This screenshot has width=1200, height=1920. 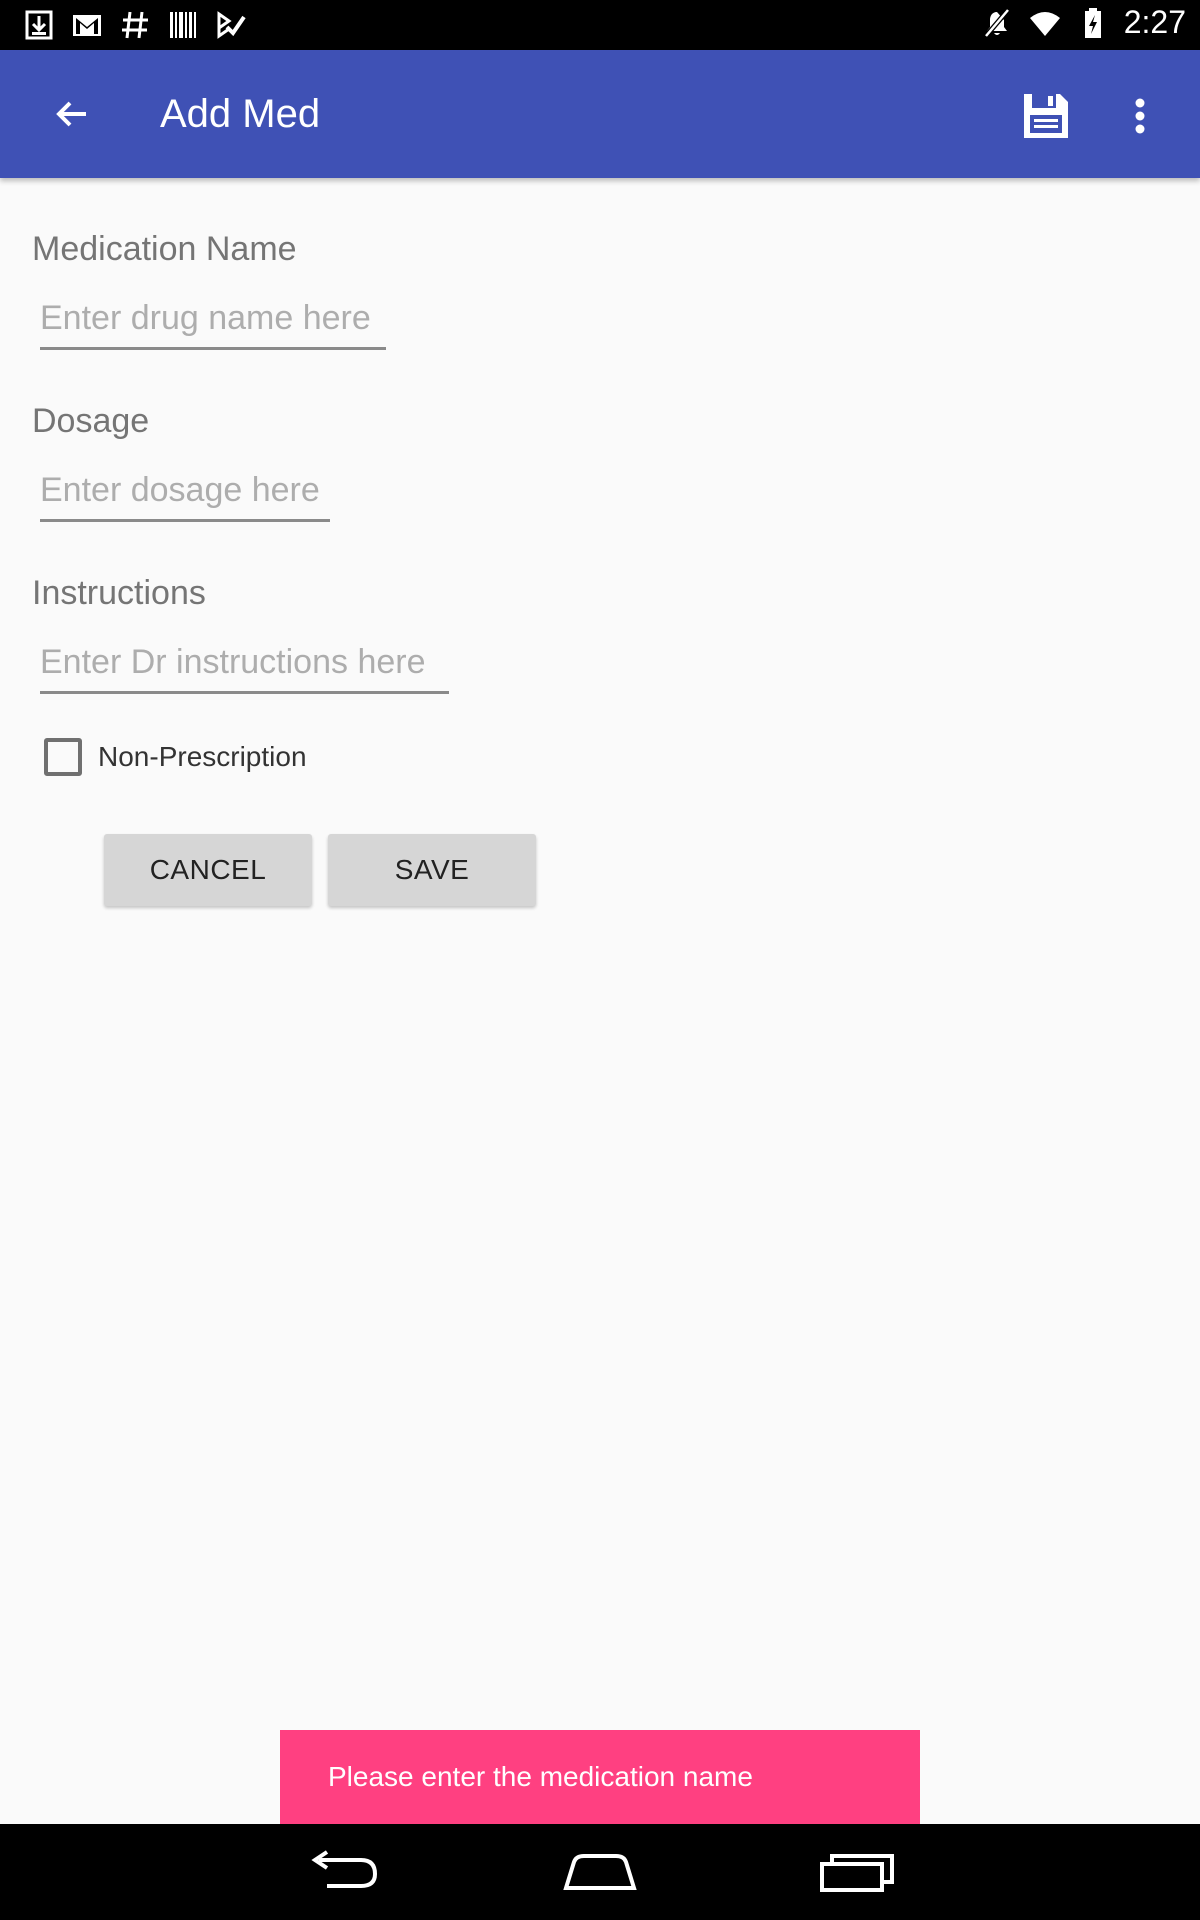 I want to click on more-vert-icon, so click(x=1140, y=116).